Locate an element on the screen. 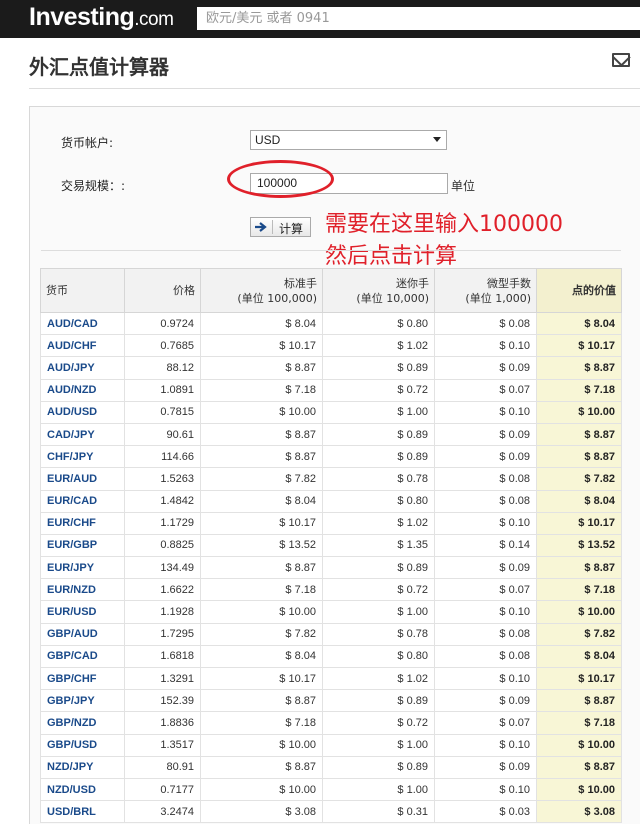 Image resolution: width=640 pixels, height=824 pixels. search-input: 欧元/美元 或者 0941 is located at coordinates (418, 18).